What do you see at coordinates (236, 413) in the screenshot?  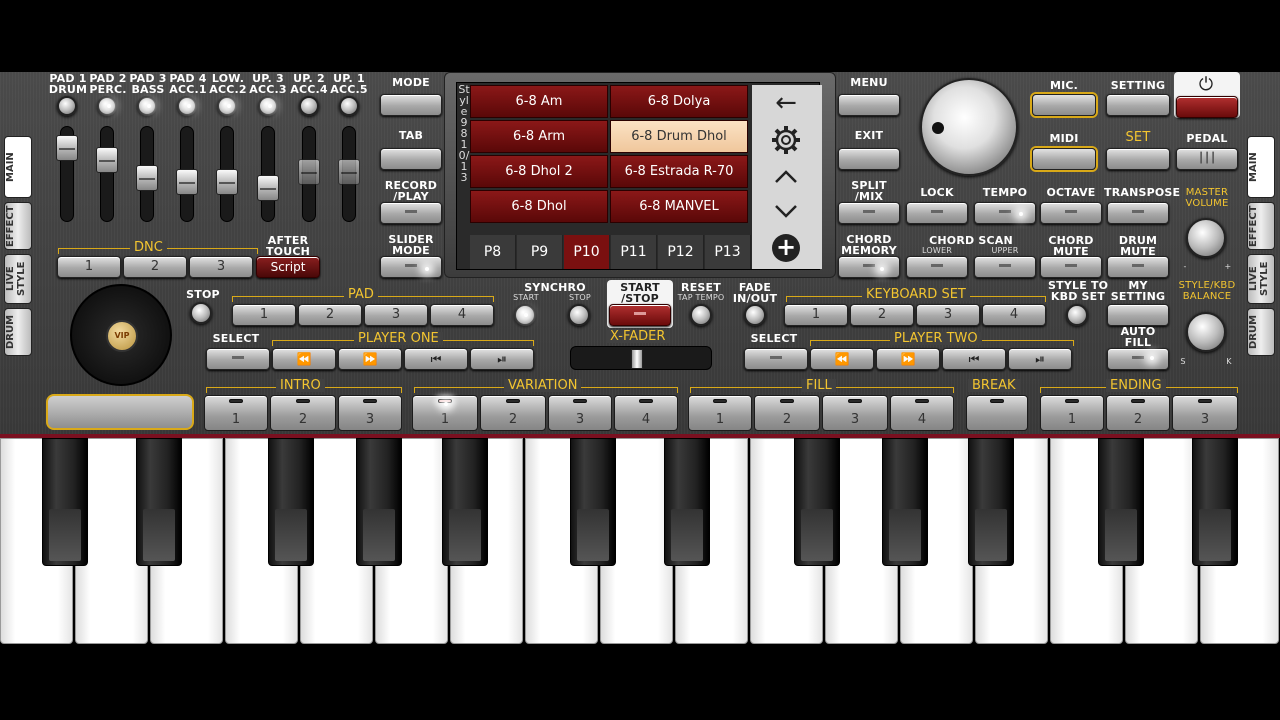 I see `intro-button-1: 1` at bounding box center [236, 413].